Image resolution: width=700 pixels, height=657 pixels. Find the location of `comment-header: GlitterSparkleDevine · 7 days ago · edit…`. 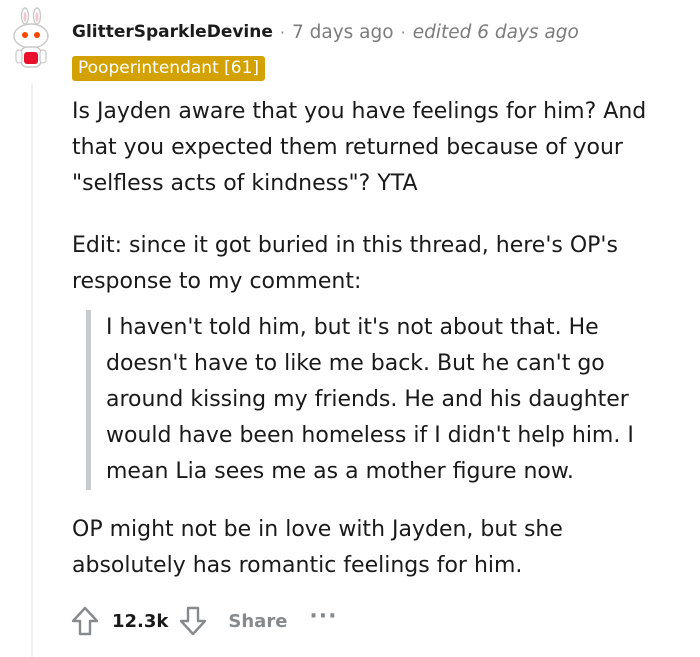

comment-header: GlitterSparkleDevine · 7 days ago · edit… is located at coordinates (325, 32).